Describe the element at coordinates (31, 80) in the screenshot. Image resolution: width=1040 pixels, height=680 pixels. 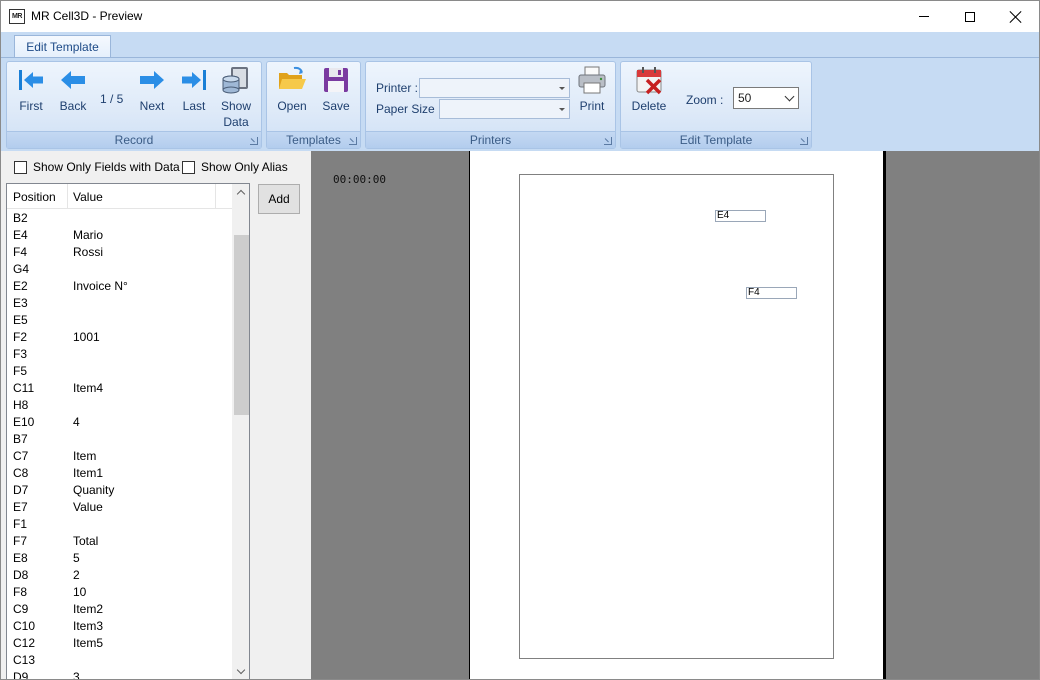
I see `first-arrow-icon` at that location.